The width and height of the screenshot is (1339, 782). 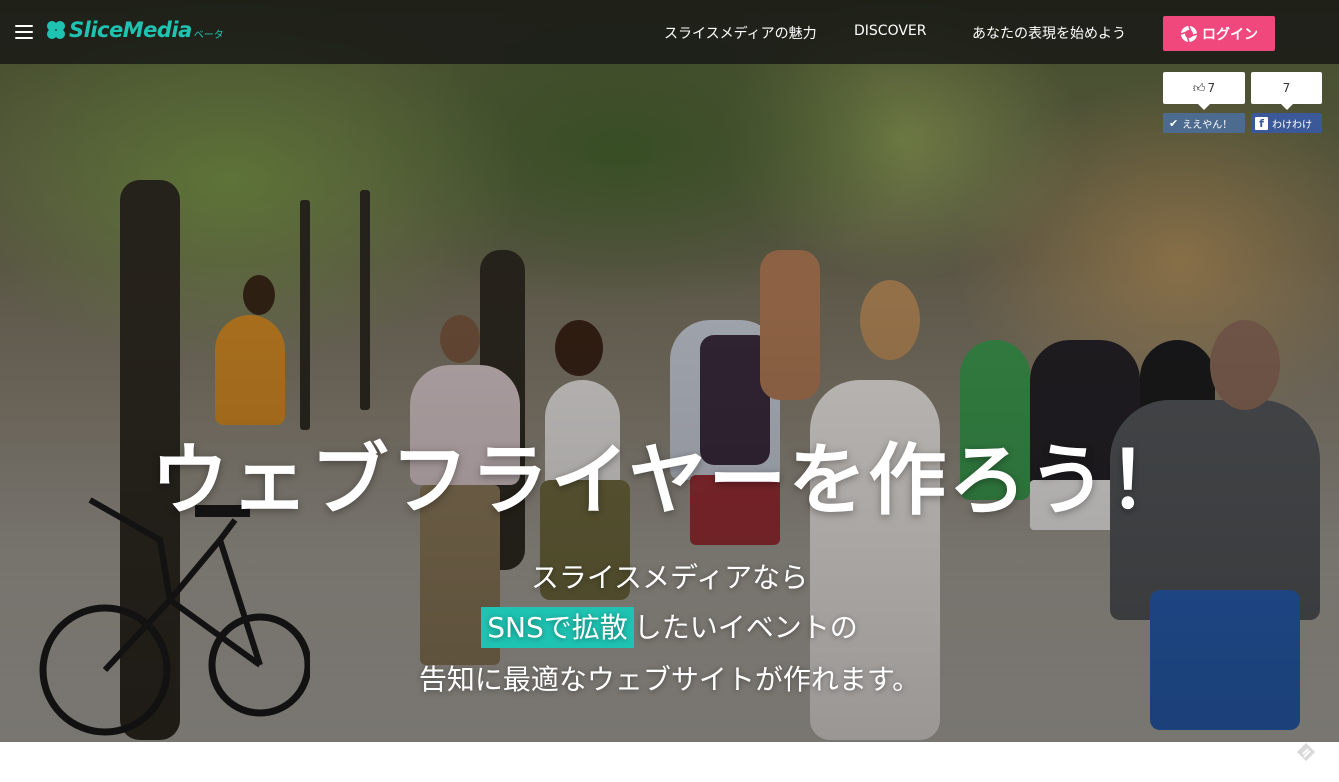 I want to click on like-button: ✔ ええやん！, so click(x=1204, y=123).